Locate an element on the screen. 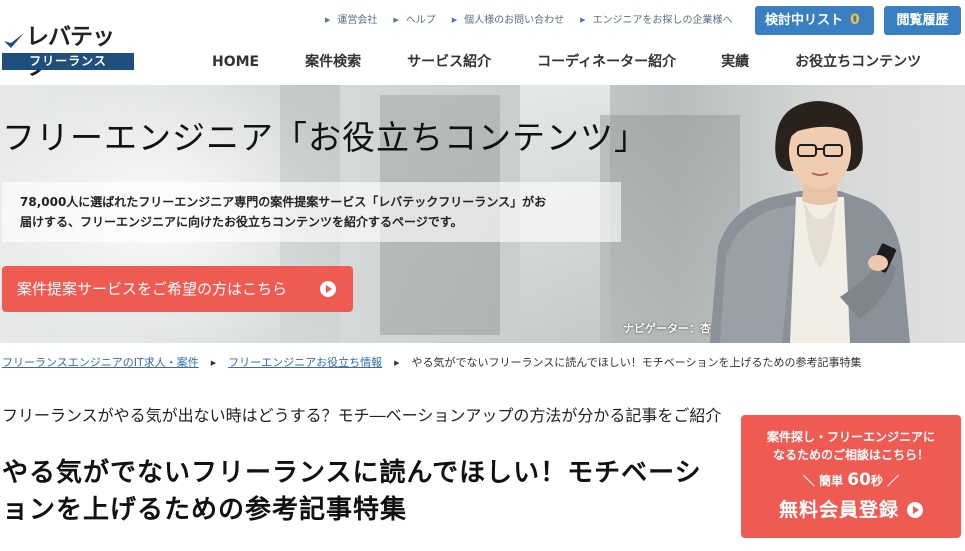  util-link-for-companies: ▶ エンジニアをお探しの企業様へ is located at coordinates (656, 20).